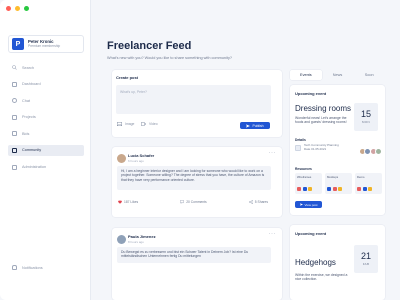 The width and height of the screenshot is (400, 300). I want to click on post-author: Paula Jimenez, so click(142, 236).